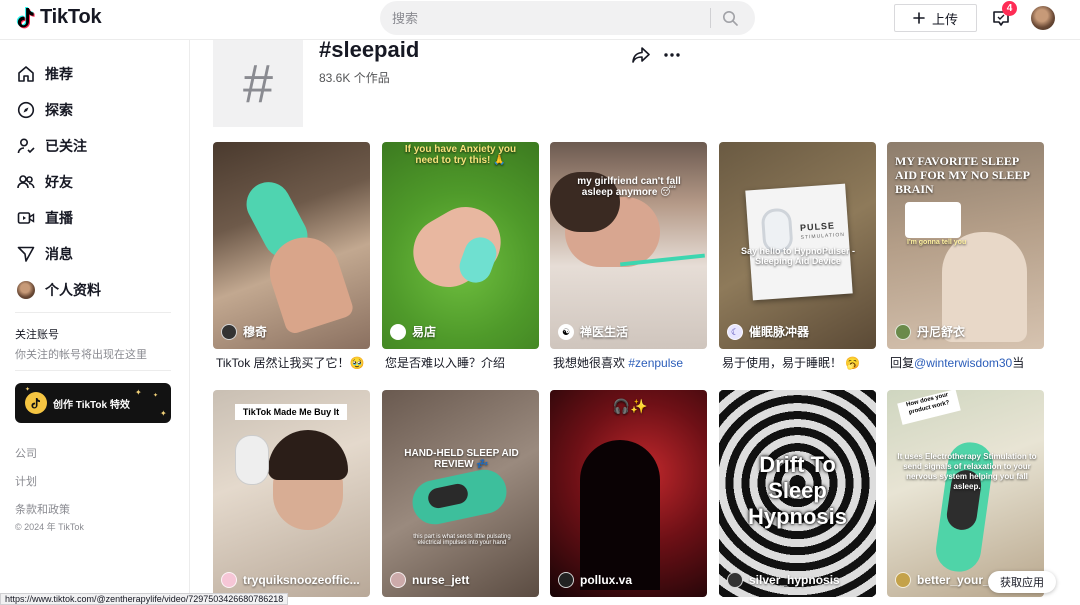 This screenshot has width=1080, height=605. What do you see at coordinates (73, 290) in the screenshot?
I see `sidebar-item-label: 个人资料` at bounding box center [73, 290].